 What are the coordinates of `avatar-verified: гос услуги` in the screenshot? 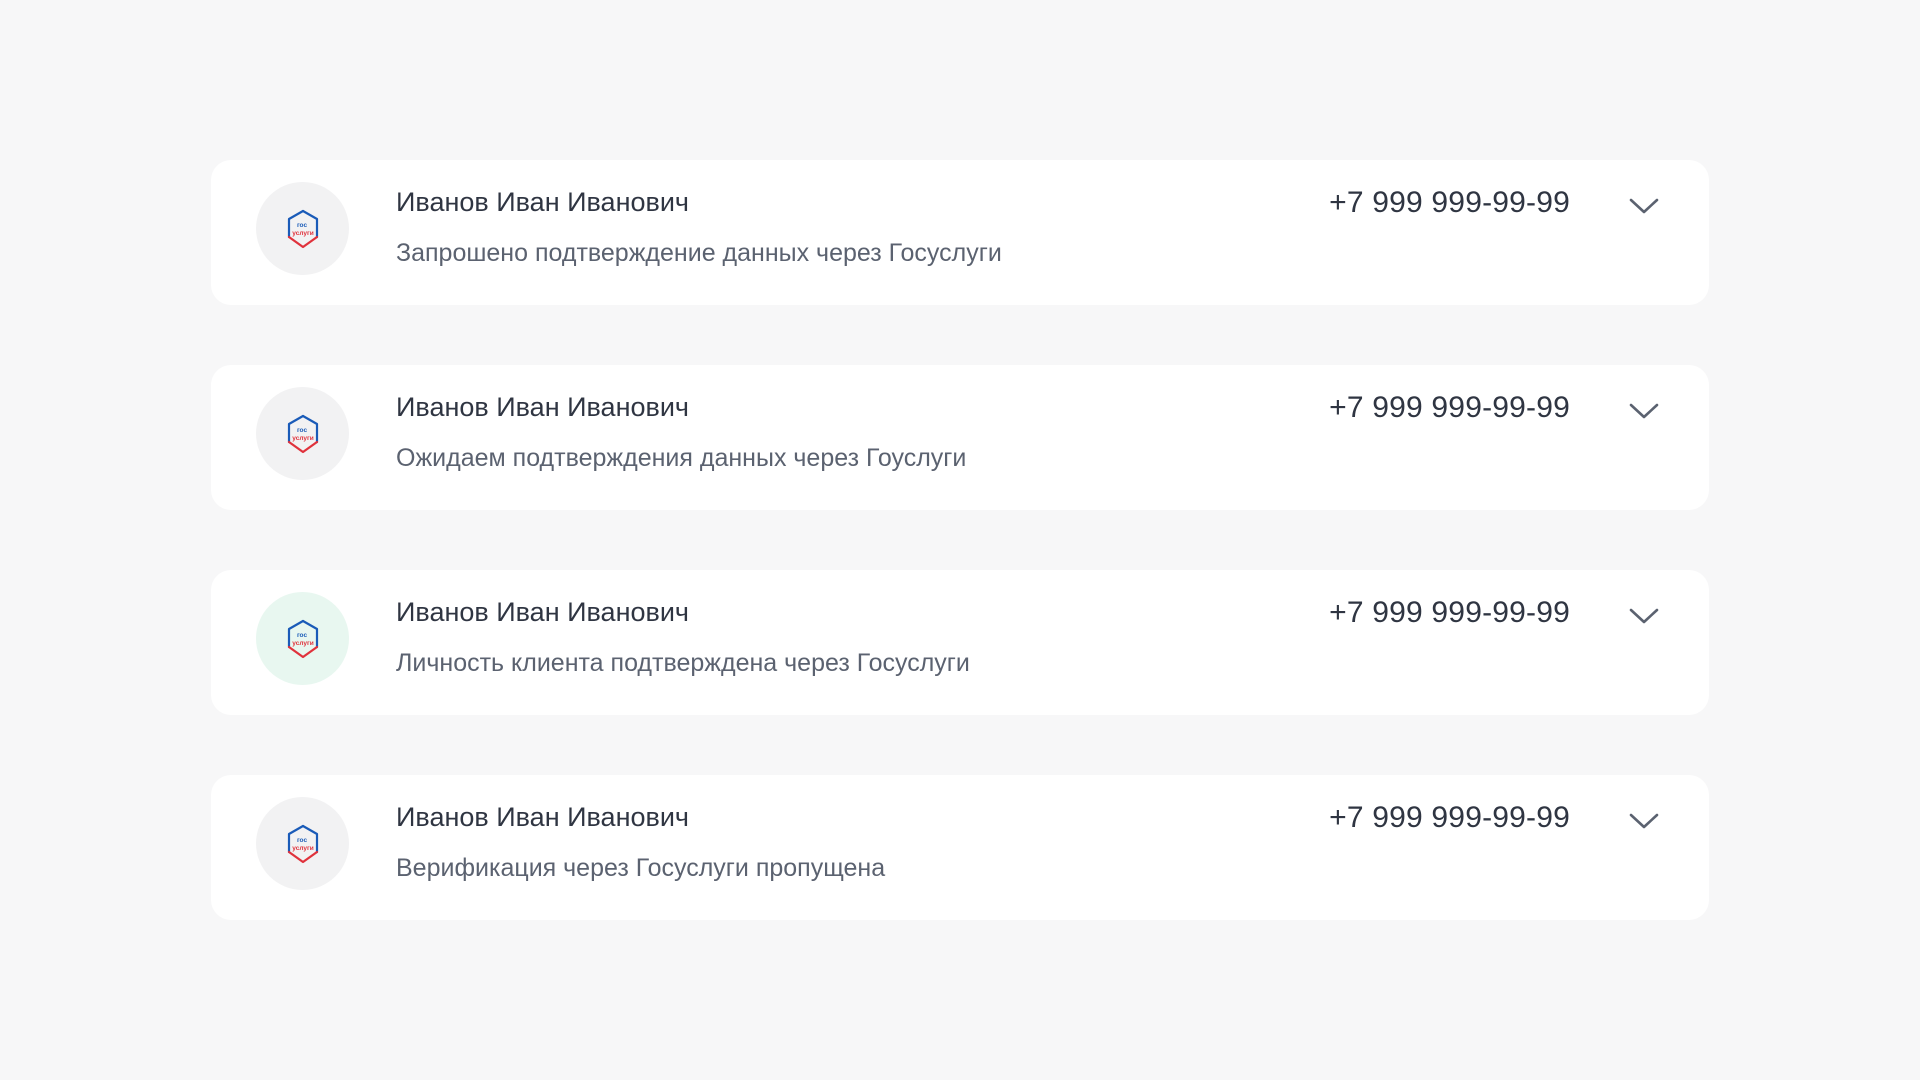 It's located at (302, 638).